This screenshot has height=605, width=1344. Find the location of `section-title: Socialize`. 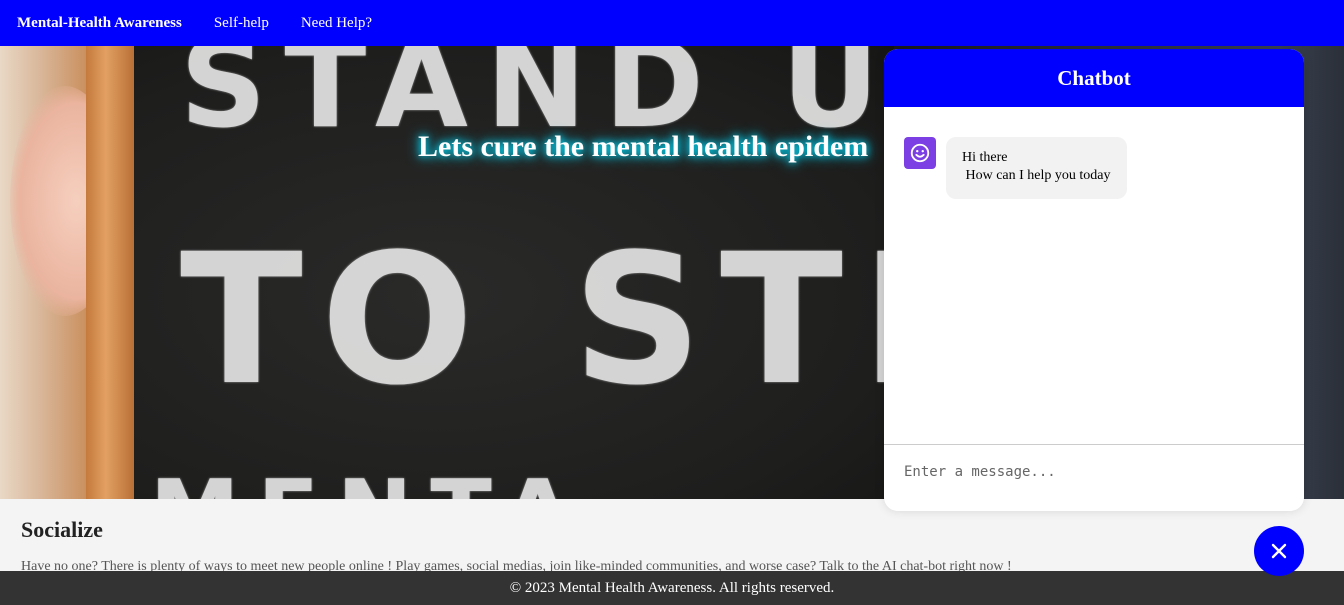

section-title: Socialize is located at coordinates (62, 529).